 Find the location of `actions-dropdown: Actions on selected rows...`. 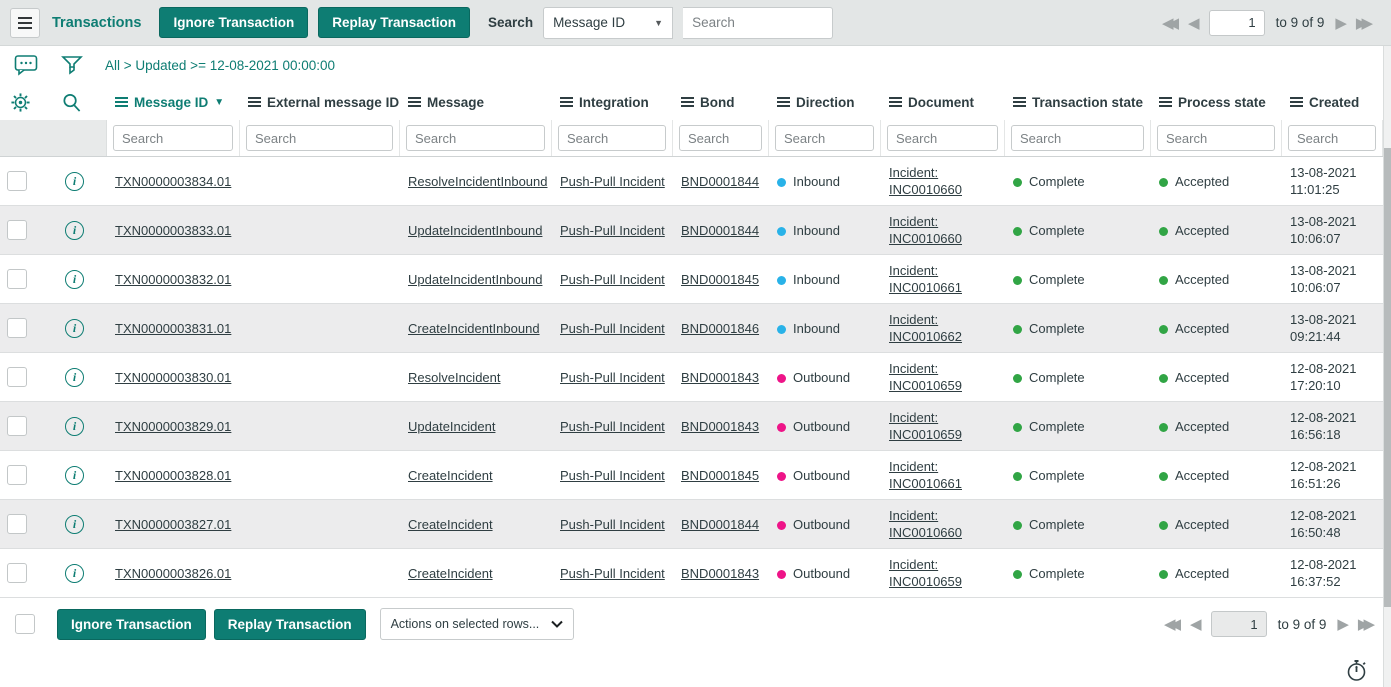

actions-dropdown: Actions on selected rows... is located at coordinates (476, 624).